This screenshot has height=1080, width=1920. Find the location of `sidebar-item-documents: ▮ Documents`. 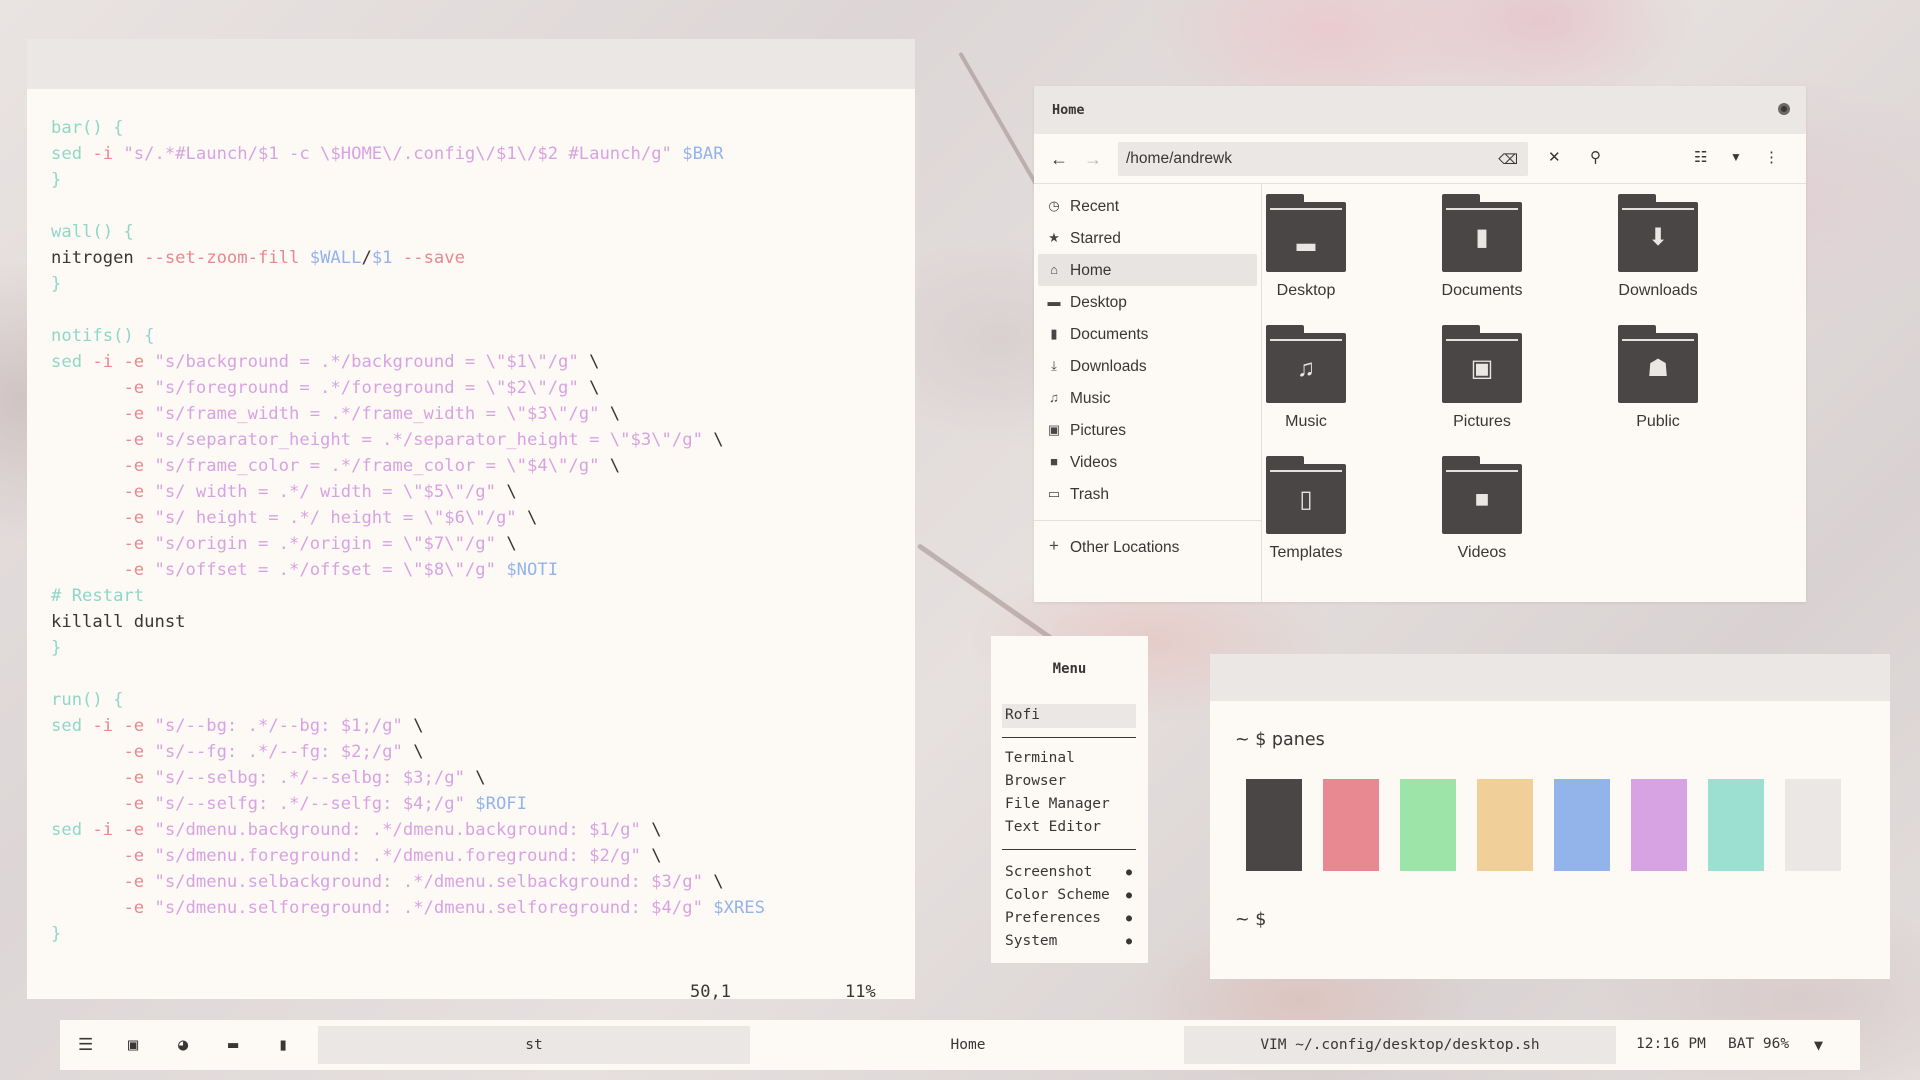

sidebar-item-documents: ▮ Documents is located at coordinates (1147, 334).